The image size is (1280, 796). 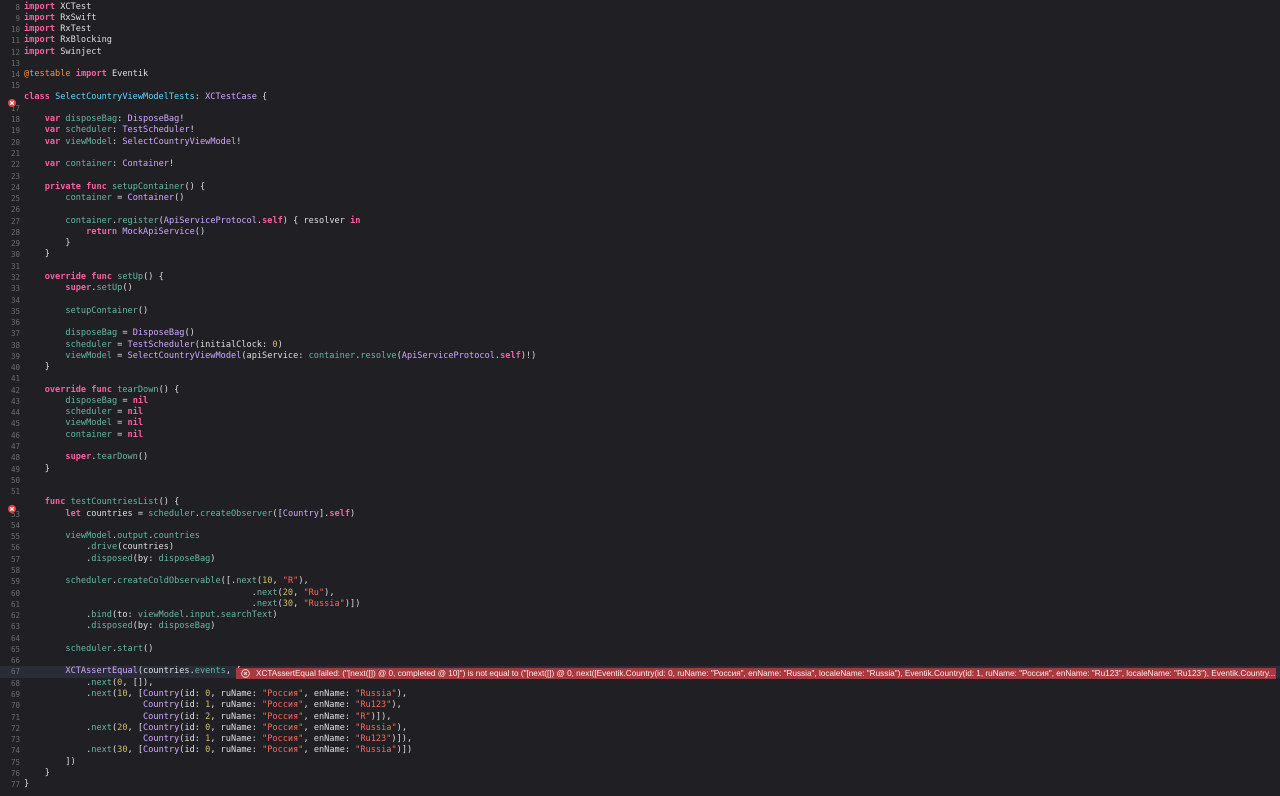 What do you see at coordinates (10, 164) in the screenshot?
I see `line-number-gutter: 22` at bounding box center [10, 164].